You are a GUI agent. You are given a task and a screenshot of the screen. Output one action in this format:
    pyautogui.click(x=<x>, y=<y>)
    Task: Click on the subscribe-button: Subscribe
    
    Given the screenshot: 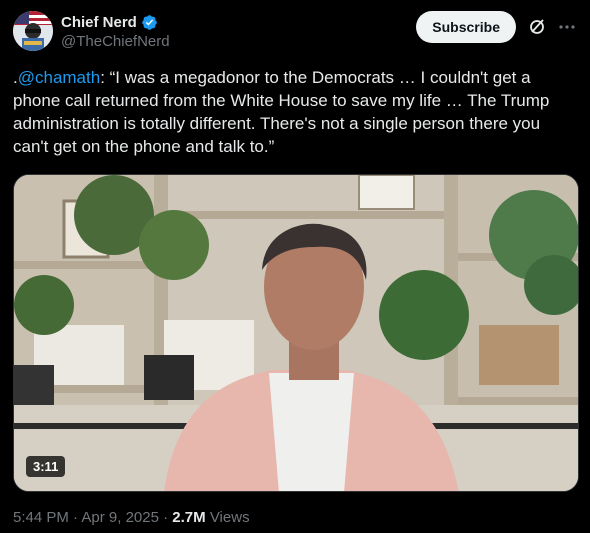 What is the action you would take?
    pyautogui.click(x=466, y=27)
    